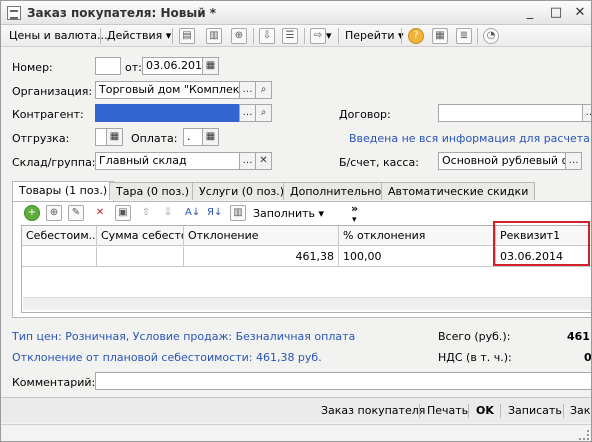 Image resolution: width=592 pixels, height=442 pixels. I want to click on title-bar: Заказ покупателя: Новый * _ □ ✕, so click(296, 13).